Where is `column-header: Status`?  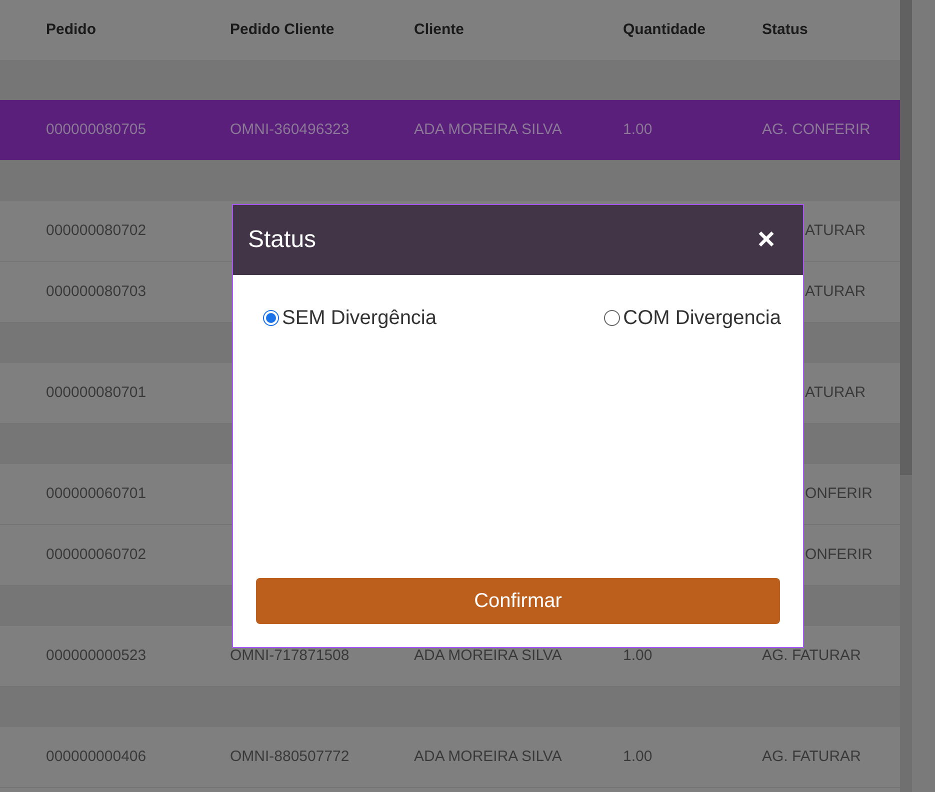 column-header: Status is located at coordinates (785, 29).